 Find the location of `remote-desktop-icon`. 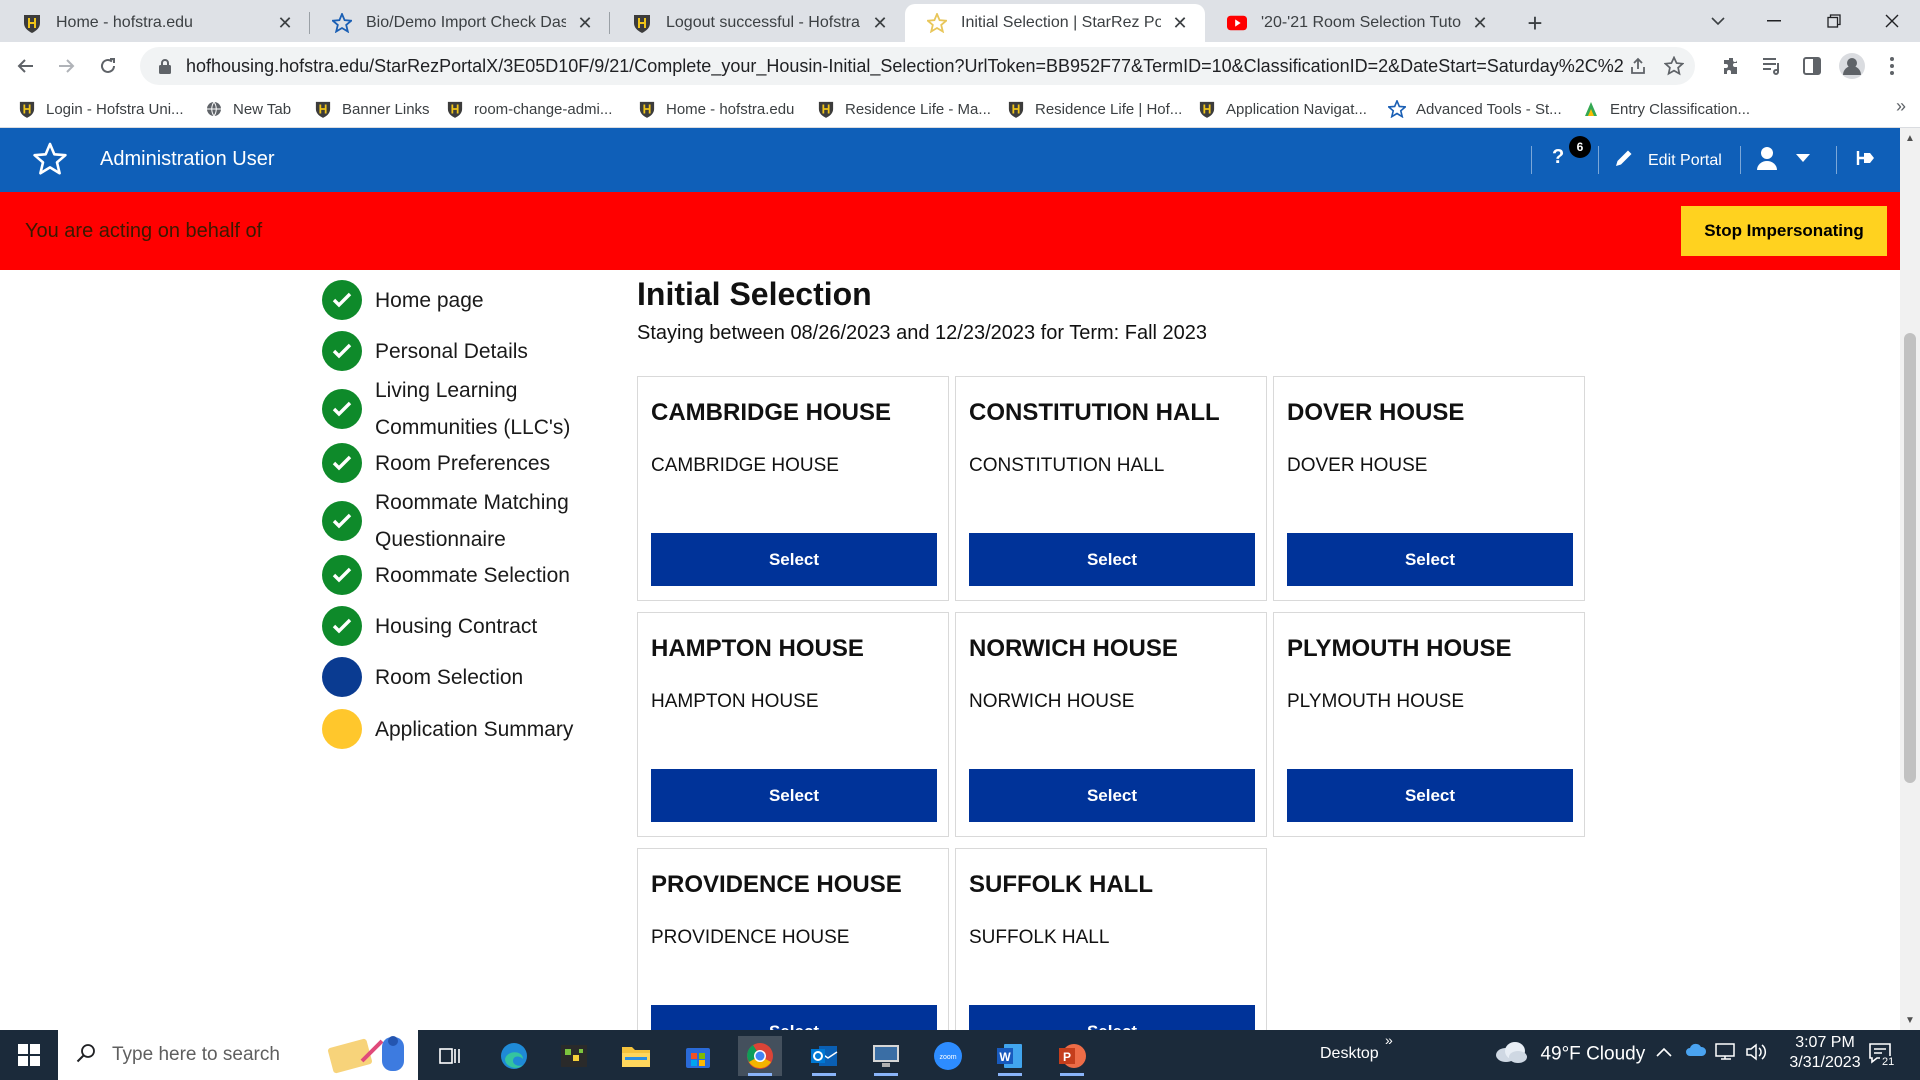

remote-desktop-icon is located at coordinates (886, 1056).